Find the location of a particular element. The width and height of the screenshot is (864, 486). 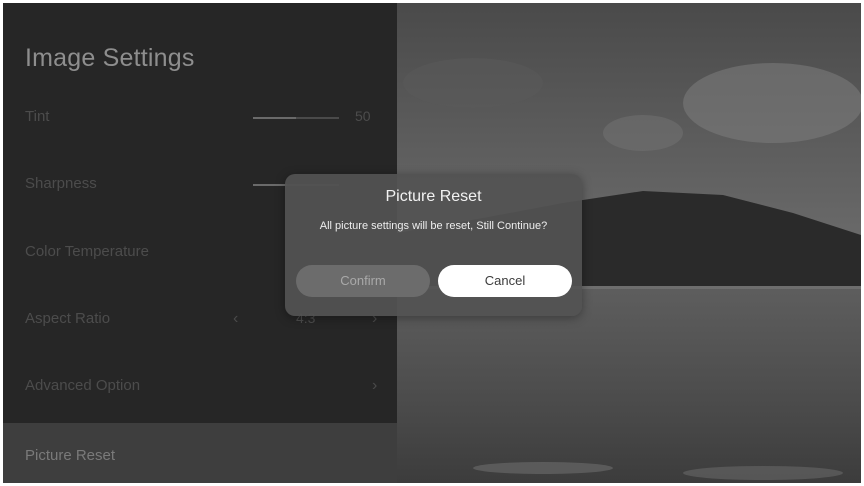

chevron-left-icon: ‹ is located at coordinates (235, 319).